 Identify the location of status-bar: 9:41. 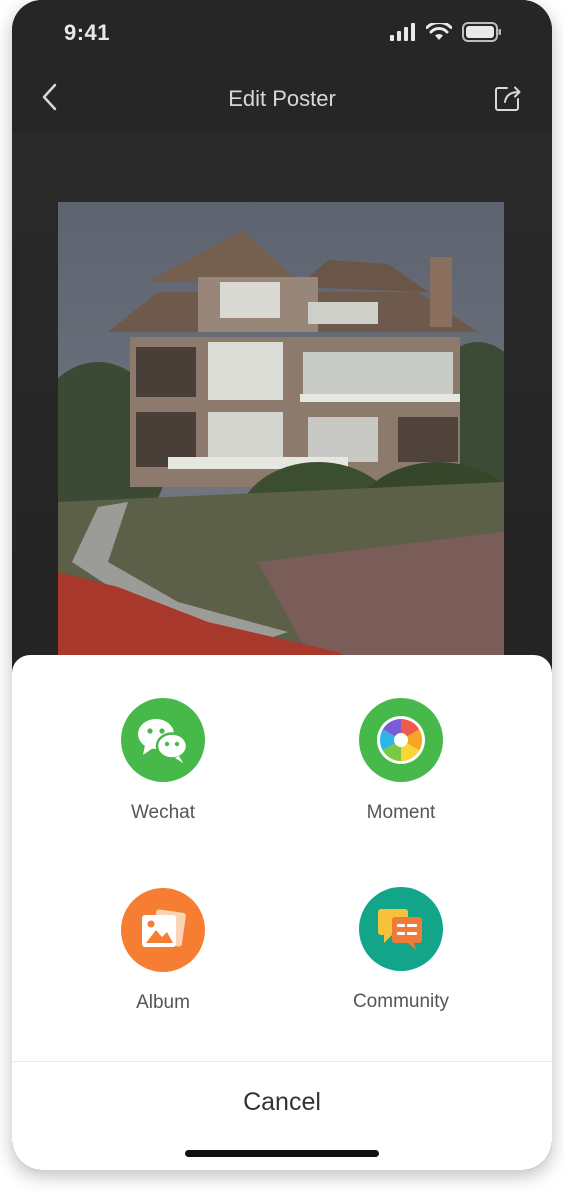
(282, 33).